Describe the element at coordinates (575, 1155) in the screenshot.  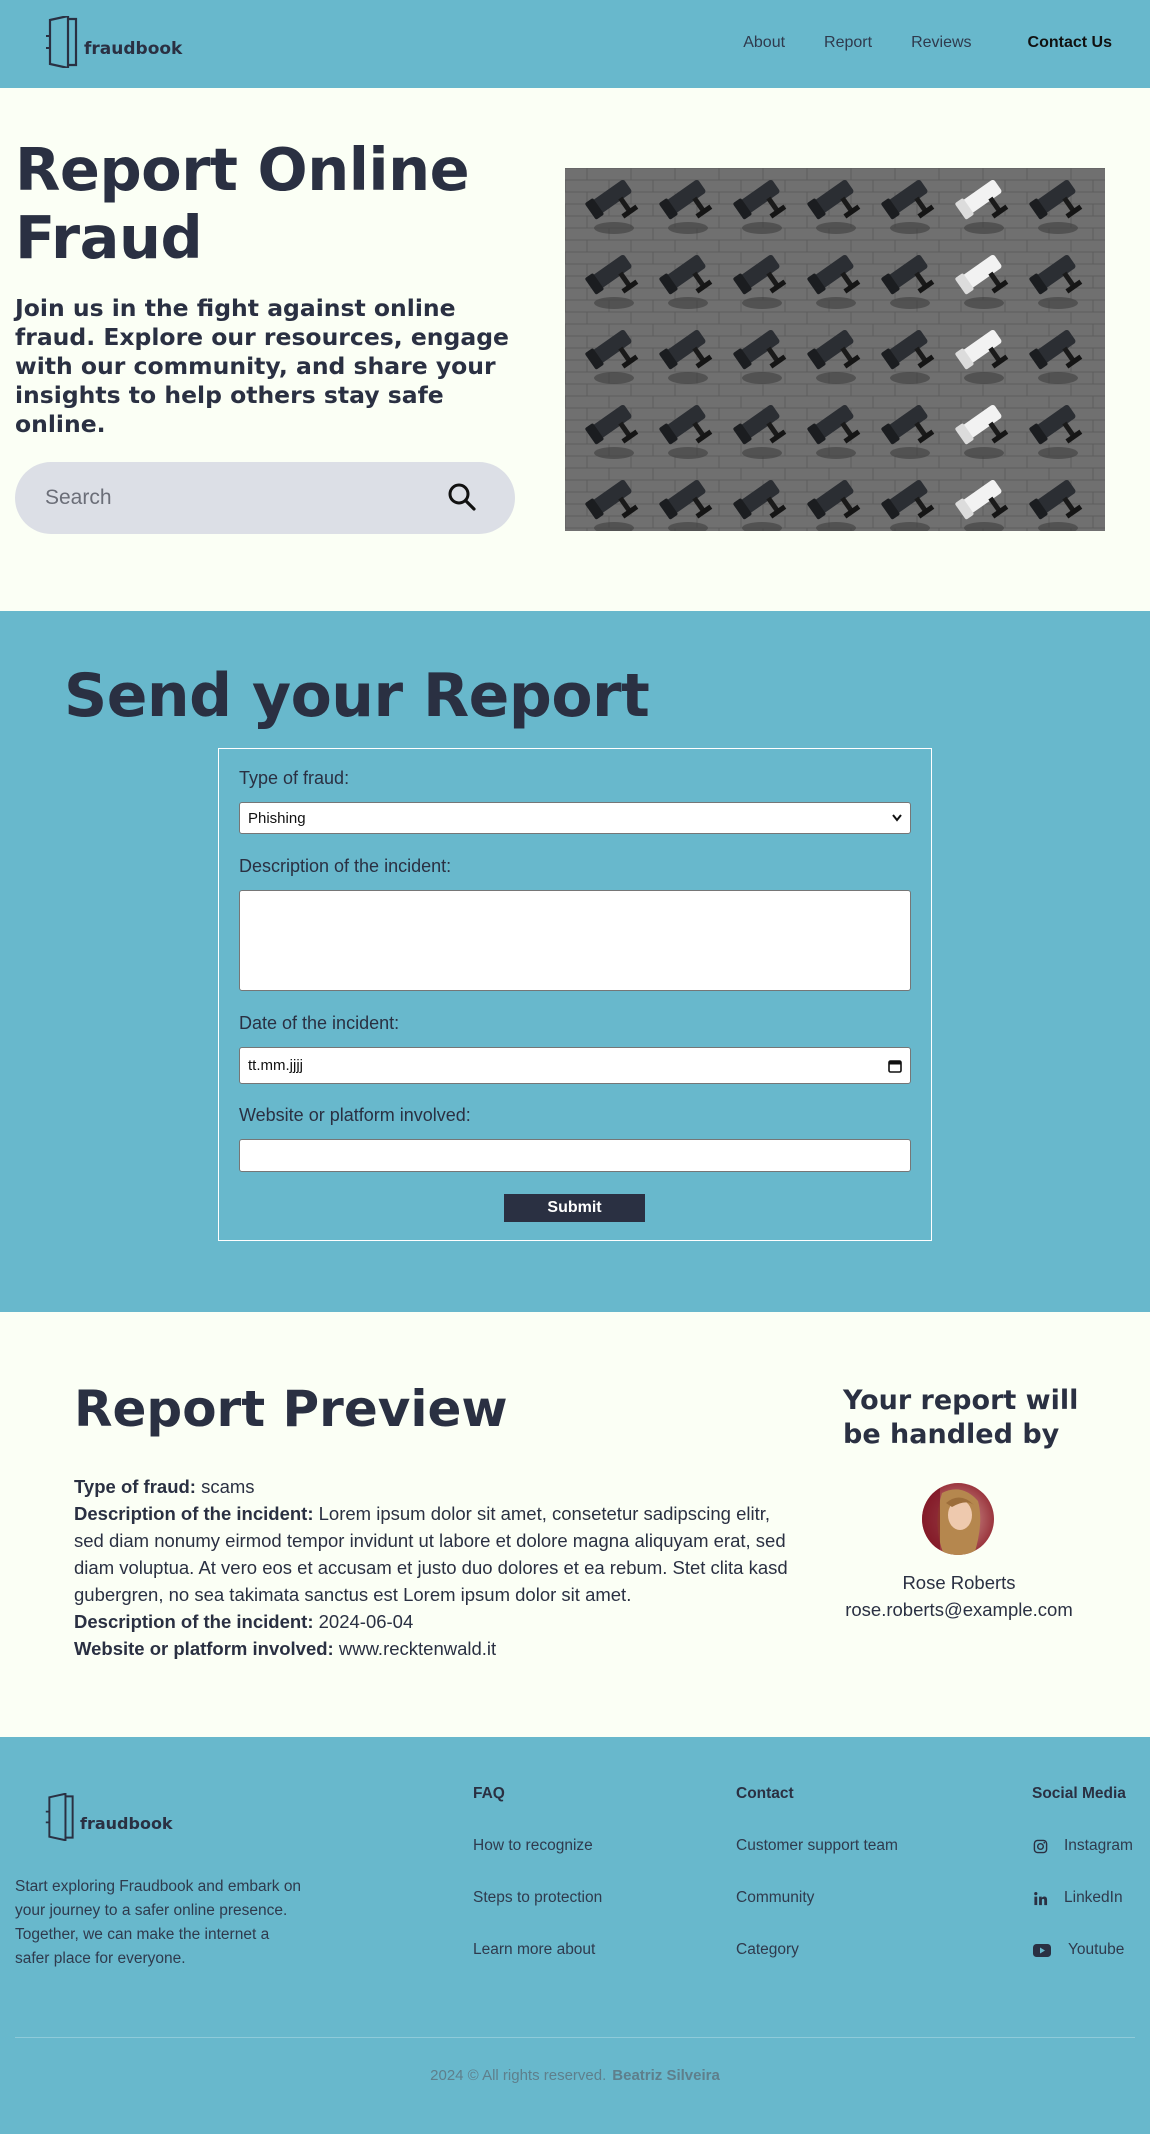
I see `website-input` at that location.